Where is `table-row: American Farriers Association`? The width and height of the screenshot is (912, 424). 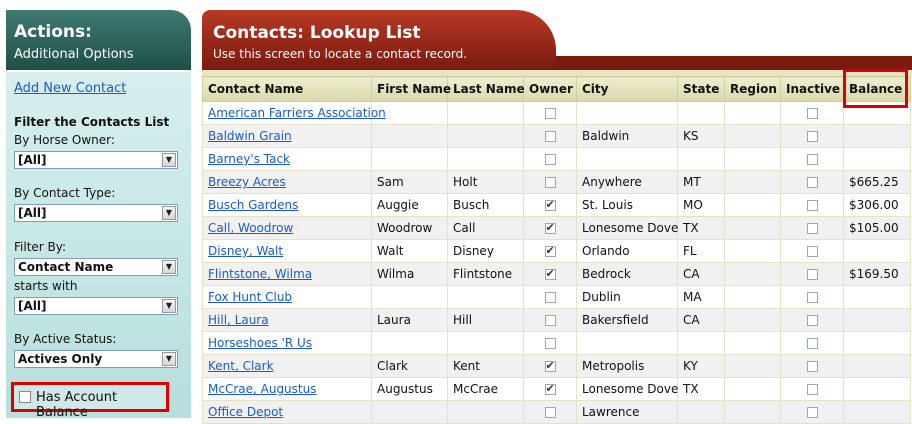
table-row: American Farriers Association is located at coordinates (556, 113).